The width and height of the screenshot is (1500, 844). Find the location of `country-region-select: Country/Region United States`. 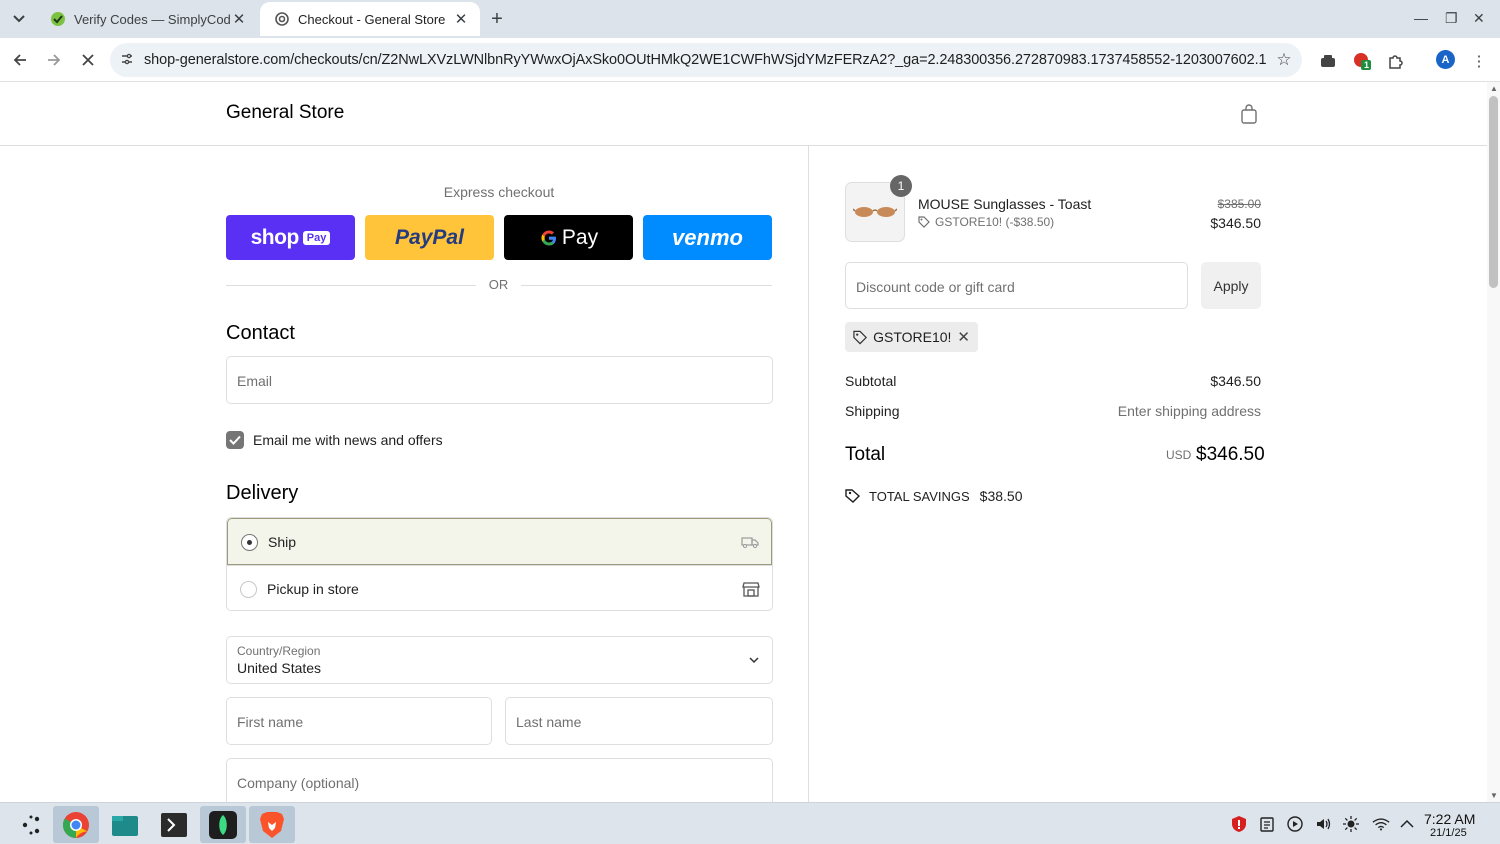

country-region-select: Country/Region United States is located at coordinates (499, 660).